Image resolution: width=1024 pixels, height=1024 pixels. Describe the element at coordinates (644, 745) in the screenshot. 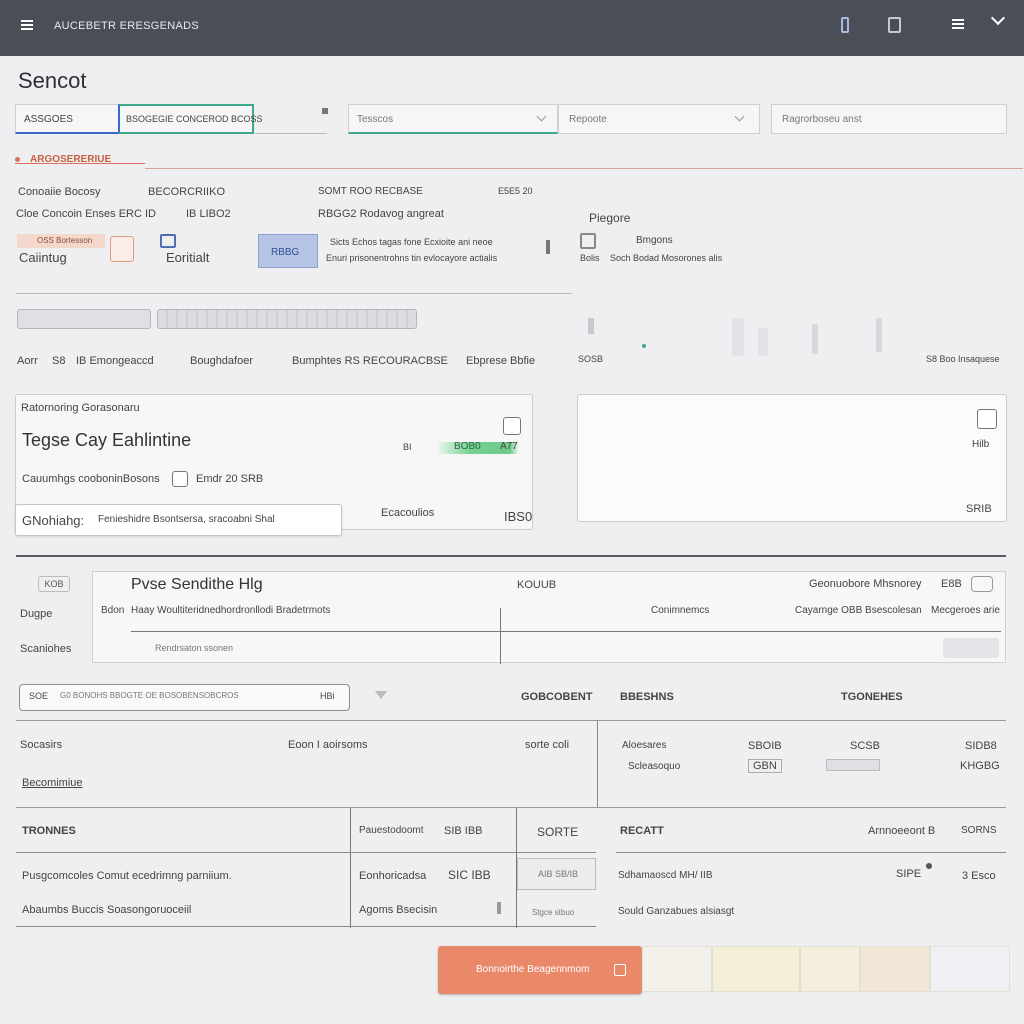

I see `table-cell: Aloesares` at that location.